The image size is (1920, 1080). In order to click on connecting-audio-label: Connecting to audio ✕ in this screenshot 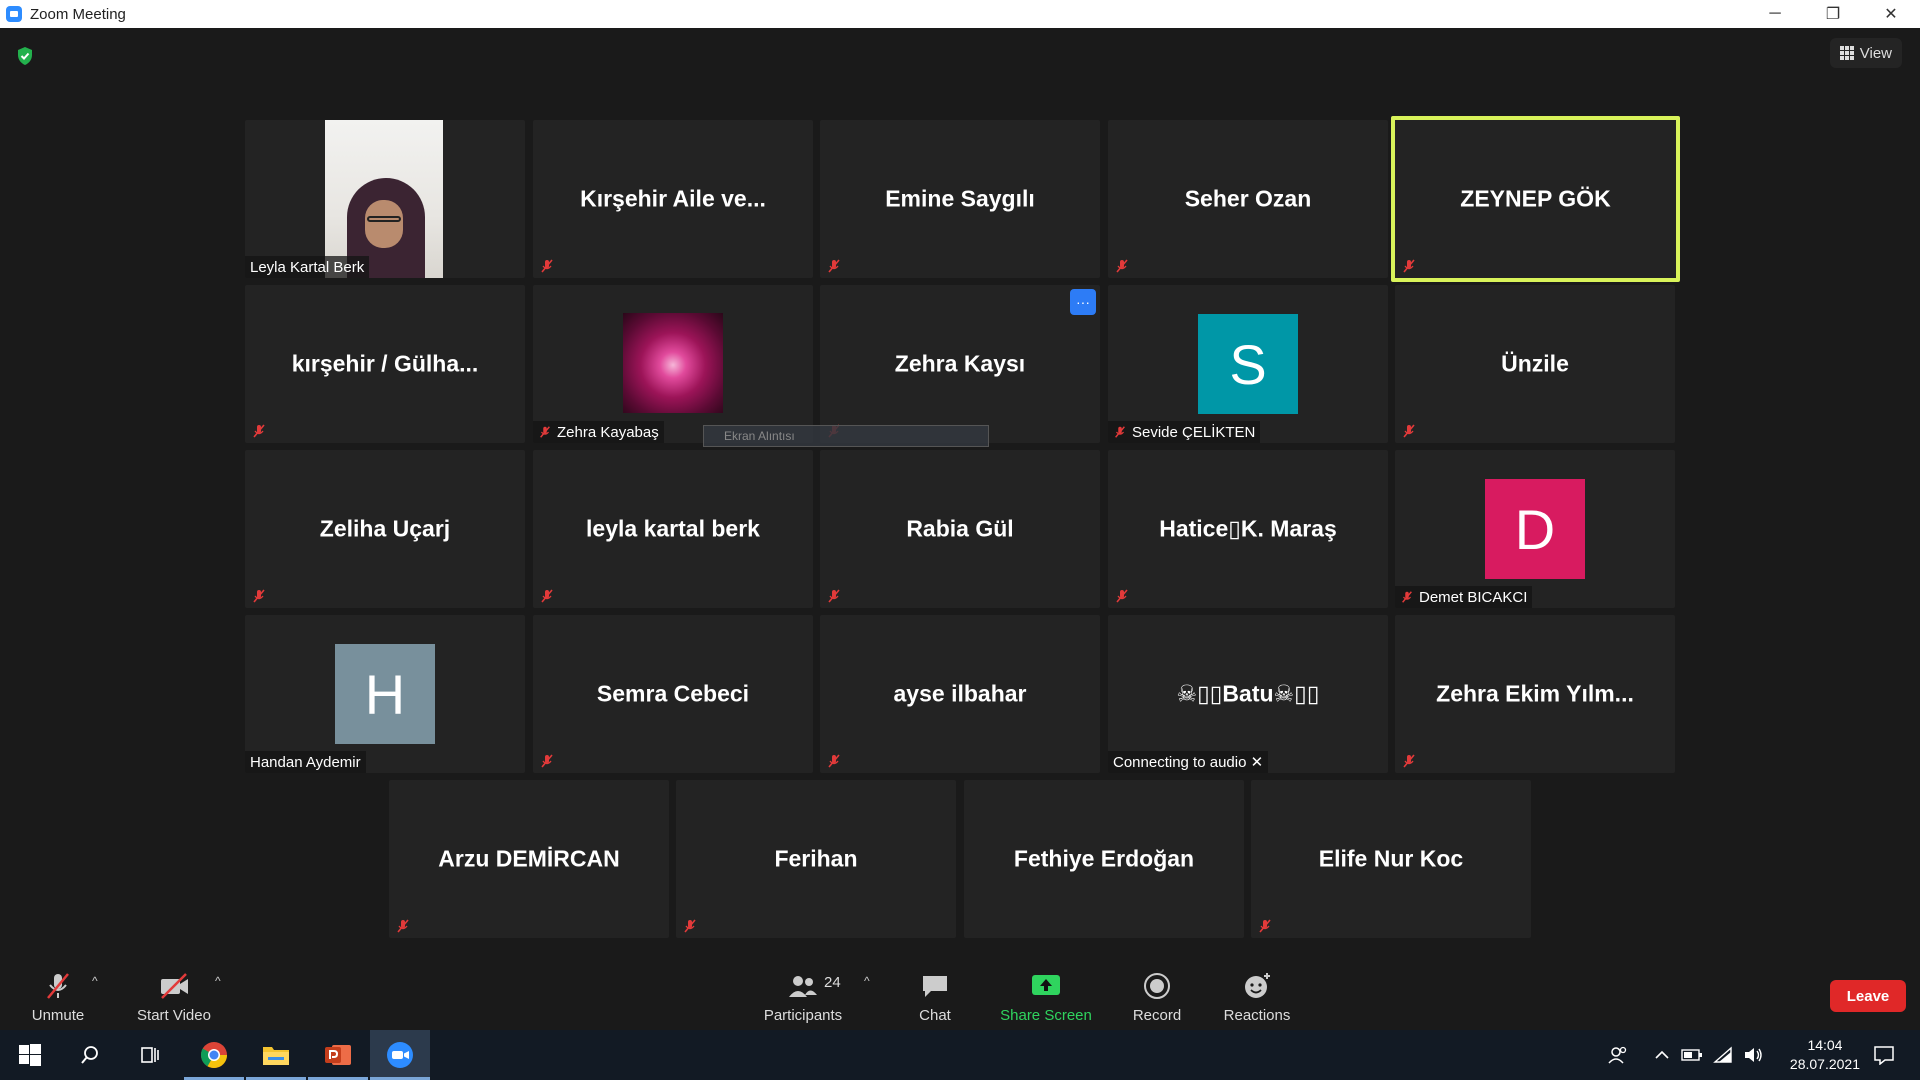, I will do `click(1188, 762)`.